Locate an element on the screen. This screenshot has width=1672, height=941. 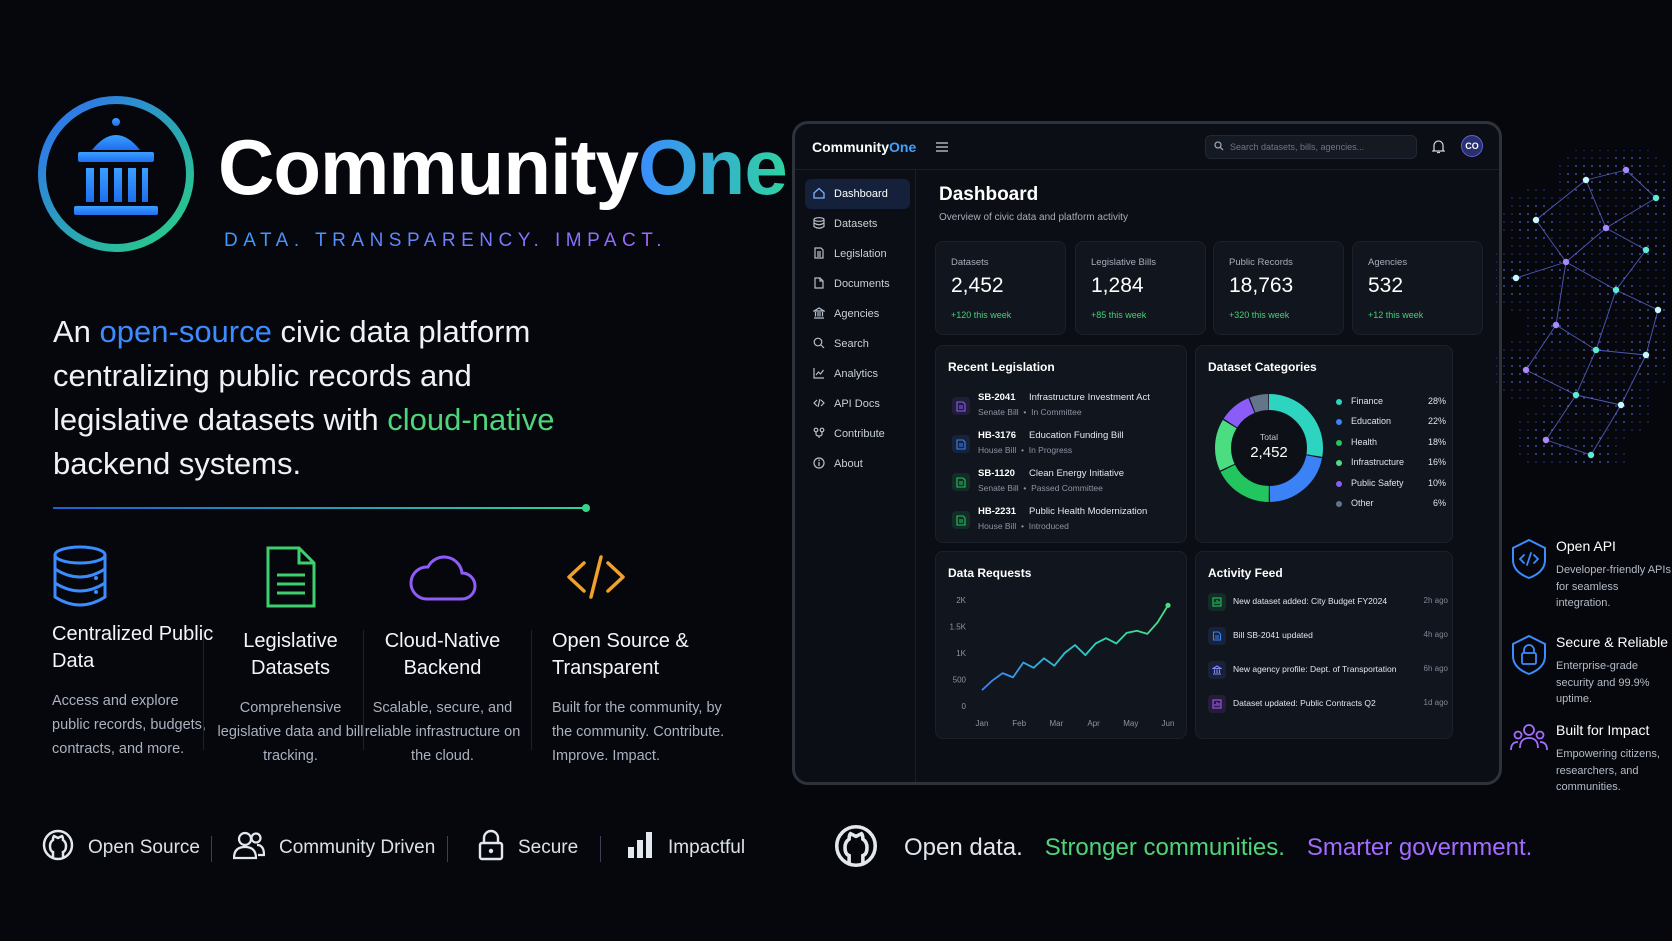
category-item: Public Safety 10% is located at coordinates (1391, 485).